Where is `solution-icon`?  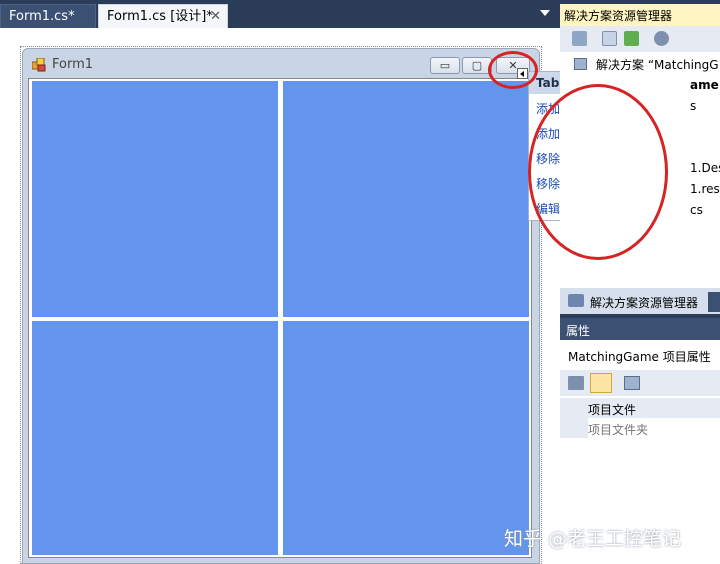
solution-icon is located at coordinates (580, 64).